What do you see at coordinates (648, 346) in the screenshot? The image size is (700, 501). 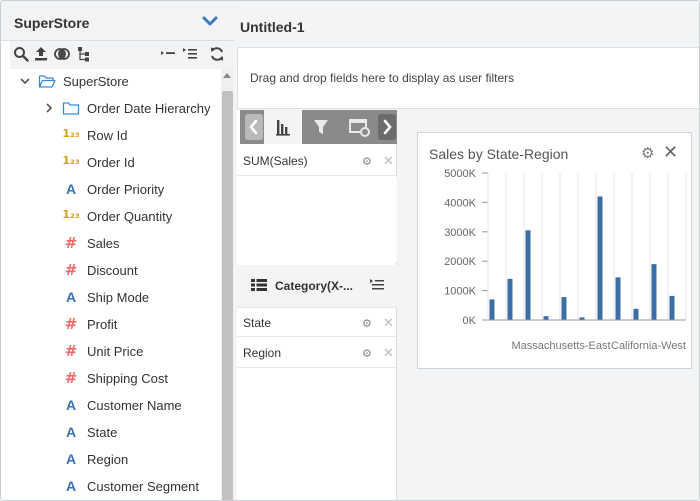 I see `x-tick-label: California-West` at bounding box center [648, 346].